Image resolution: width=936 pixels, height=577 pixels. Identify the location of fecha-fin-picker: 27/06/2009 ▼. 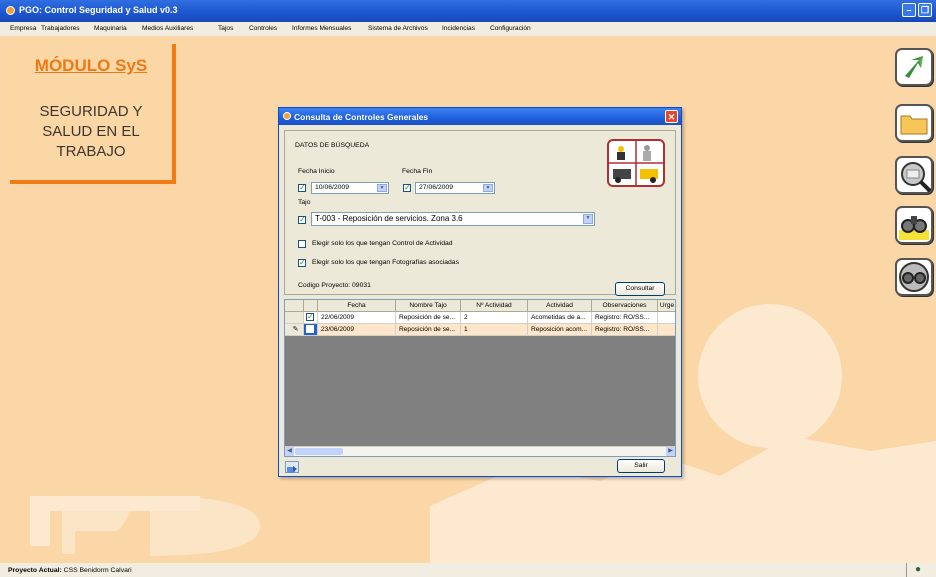
(455, 188).